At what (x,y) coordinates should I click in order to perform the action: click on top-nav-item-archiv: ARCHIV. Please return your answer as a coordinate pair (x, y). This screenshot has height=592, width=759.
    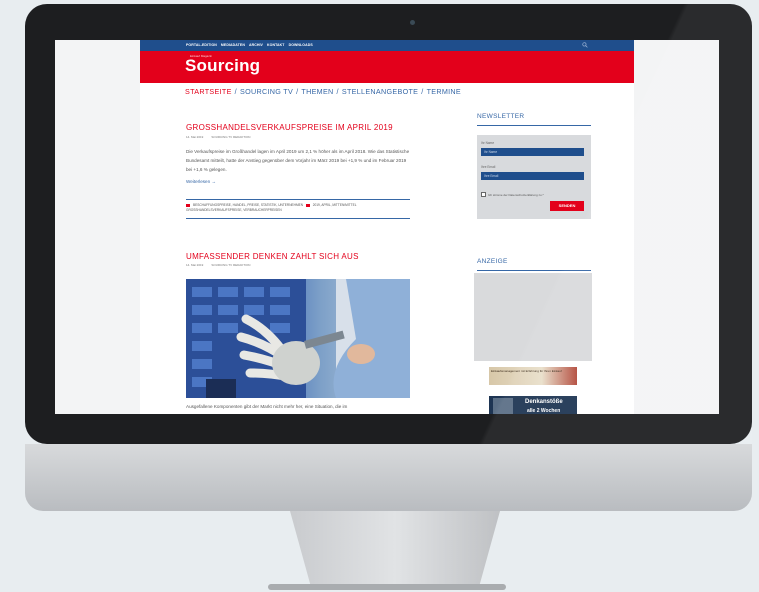
    Looking at the image, I should click on (256, 45).